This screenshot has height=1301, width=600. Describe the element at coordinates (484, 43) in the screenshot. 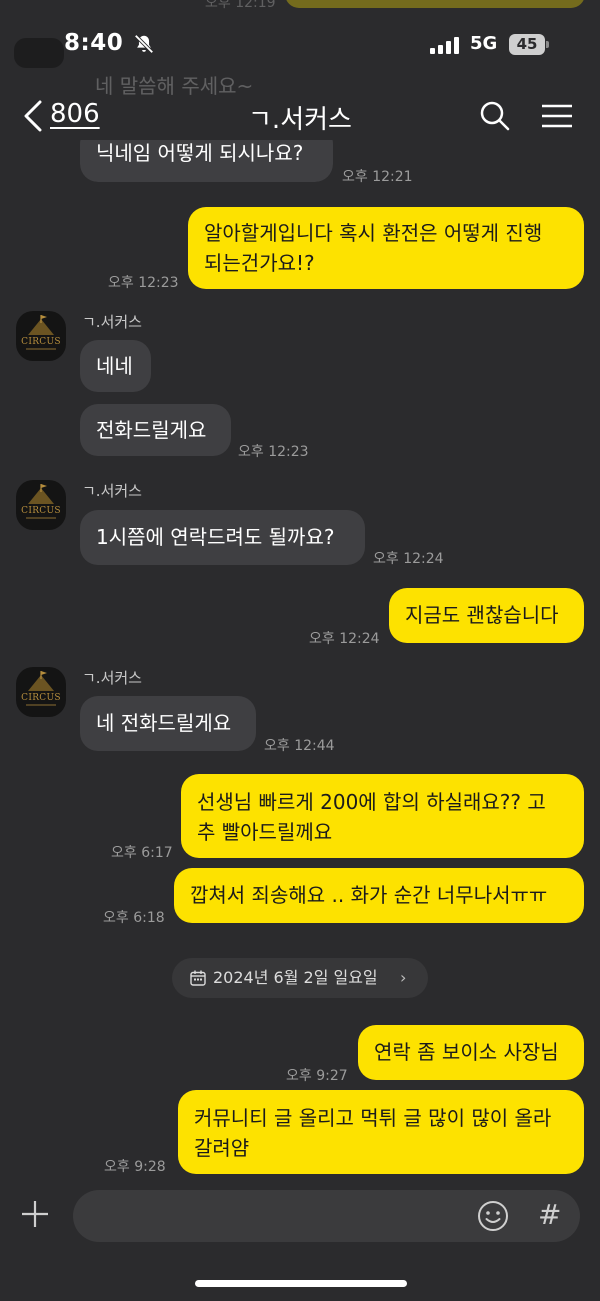

I see `network-type: 5G` at that location.